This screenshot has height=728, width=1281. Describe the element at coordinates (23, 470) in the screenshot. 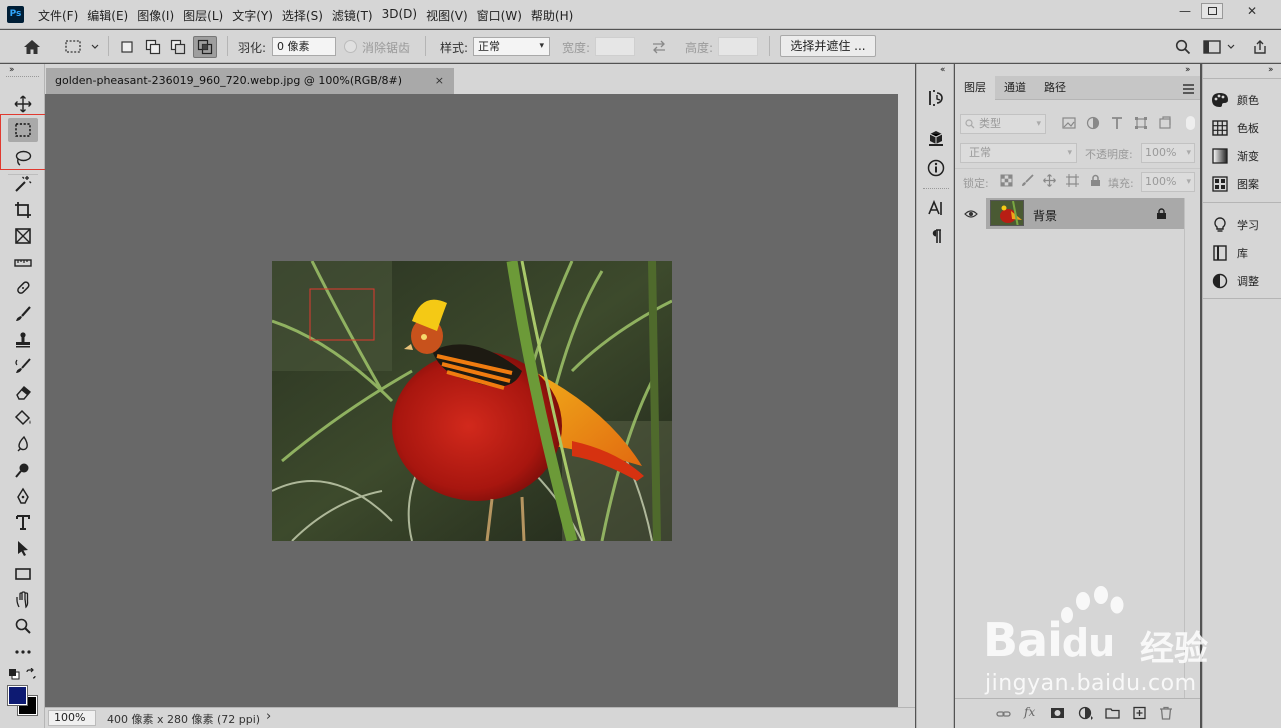

I see `dodge-tool` at that location.